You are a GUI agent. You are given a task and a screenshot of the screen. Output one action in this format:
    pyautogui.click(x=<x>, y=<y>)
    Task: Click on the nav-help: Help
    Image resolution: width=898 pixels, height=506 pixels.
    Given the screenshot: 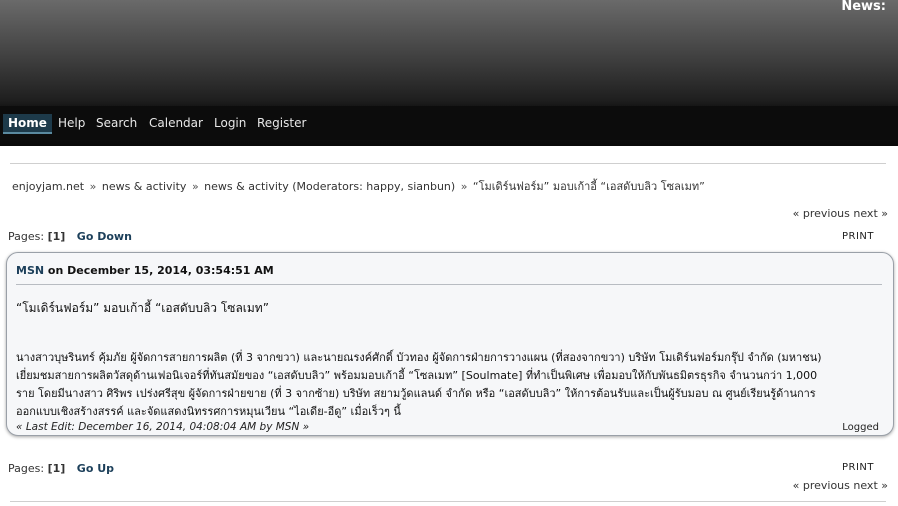 What is the action you would take?
    pyautogui.click(x=71, y=124)
    